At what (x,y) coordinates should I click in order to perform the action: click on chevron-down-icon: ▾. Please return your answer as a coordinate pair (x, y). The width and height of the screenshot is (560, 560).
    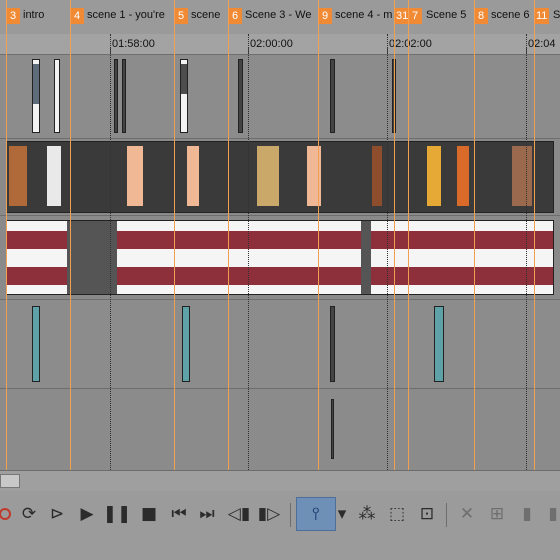
    Looking at the image, I should click on (342, 514).